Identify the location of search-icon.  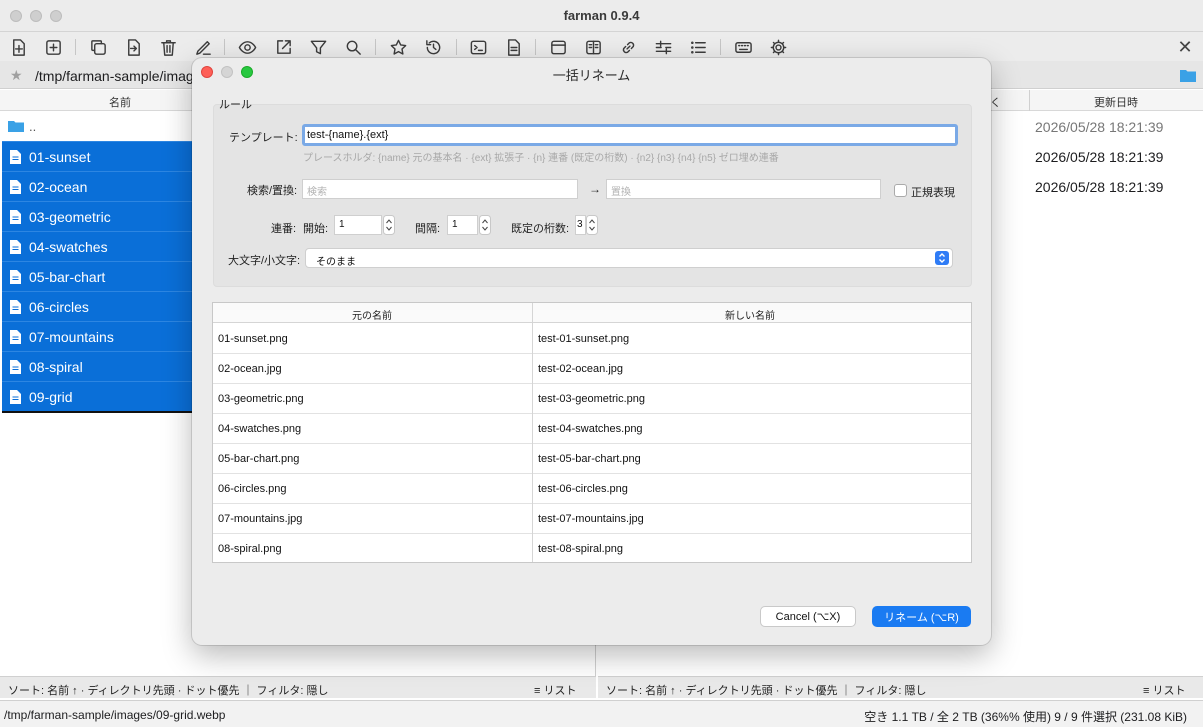
(353, 47).